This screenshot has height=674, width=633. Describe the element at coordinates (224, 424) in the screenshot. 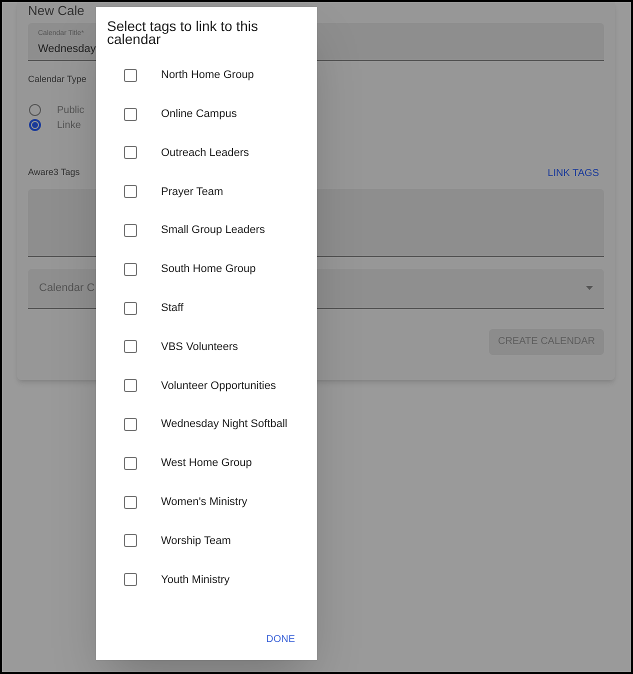

I see `tag-label: Wednesday Night Softball` at that location.